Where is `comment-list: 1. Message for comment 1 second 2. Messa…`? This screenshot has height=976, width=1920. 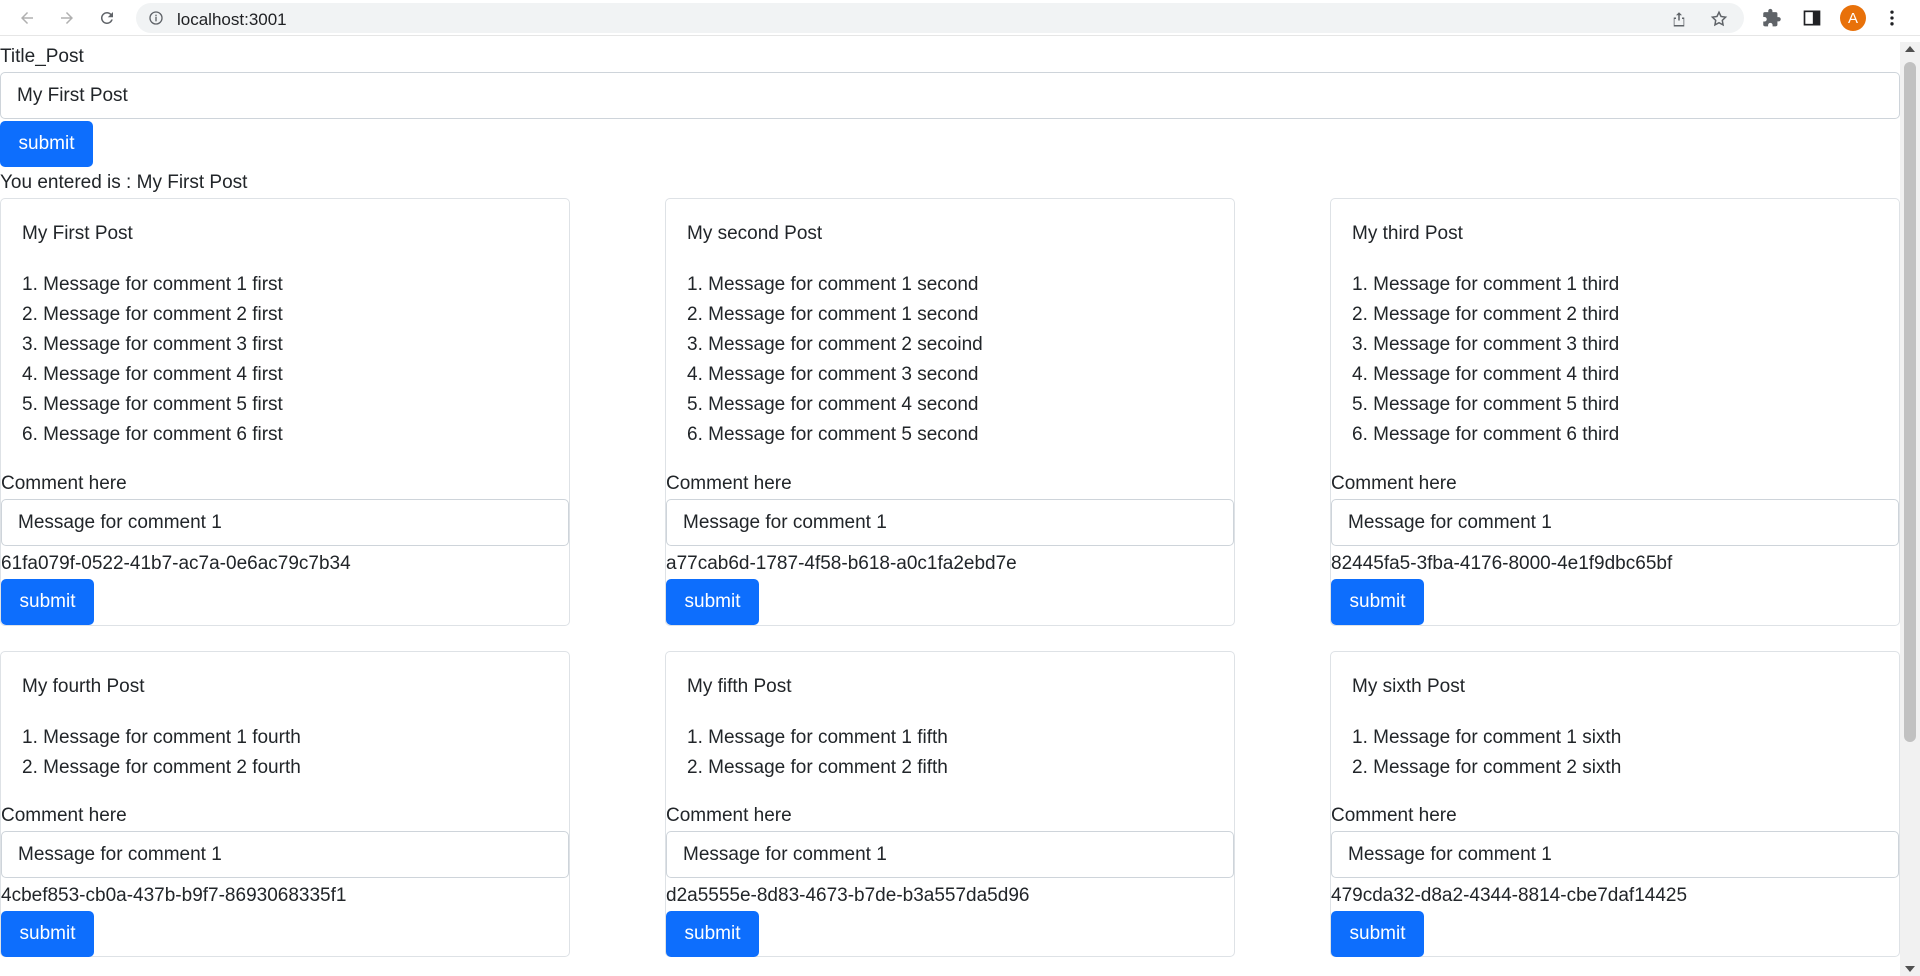 comment-list: 1. Message for comment 1 second 2. Messa… is located at coordinates (835, 360).